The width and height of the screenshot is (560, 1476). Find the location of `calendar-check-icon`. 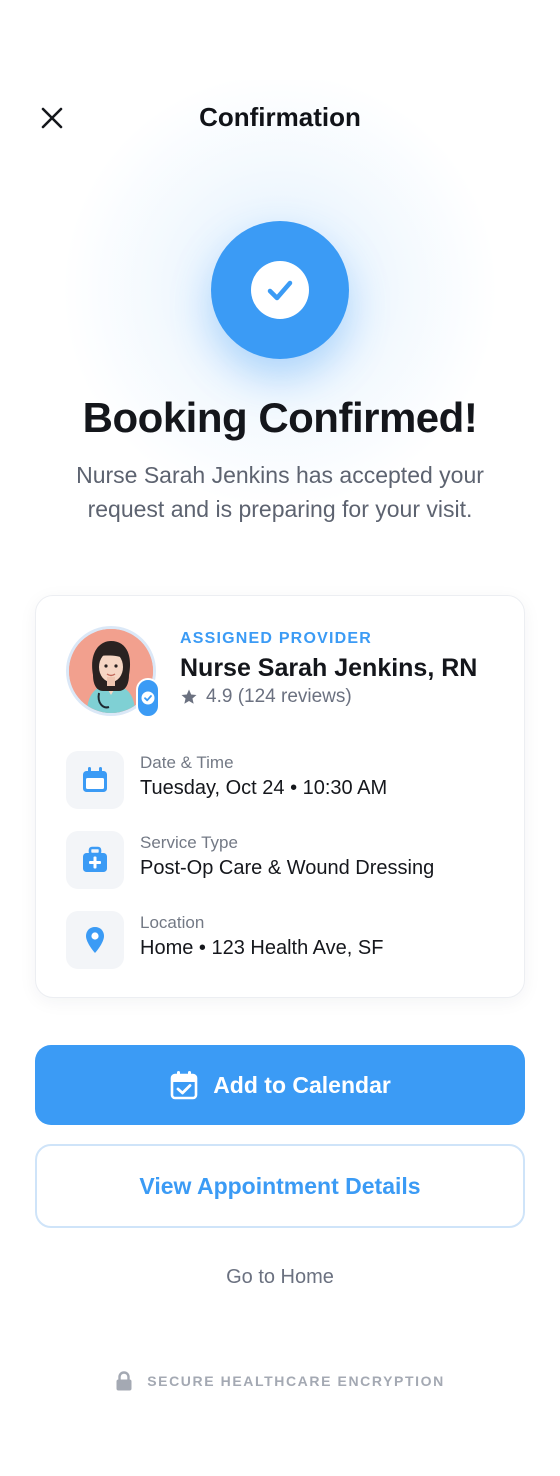

calendar-check-icon is located at coordinates (184, 1085).